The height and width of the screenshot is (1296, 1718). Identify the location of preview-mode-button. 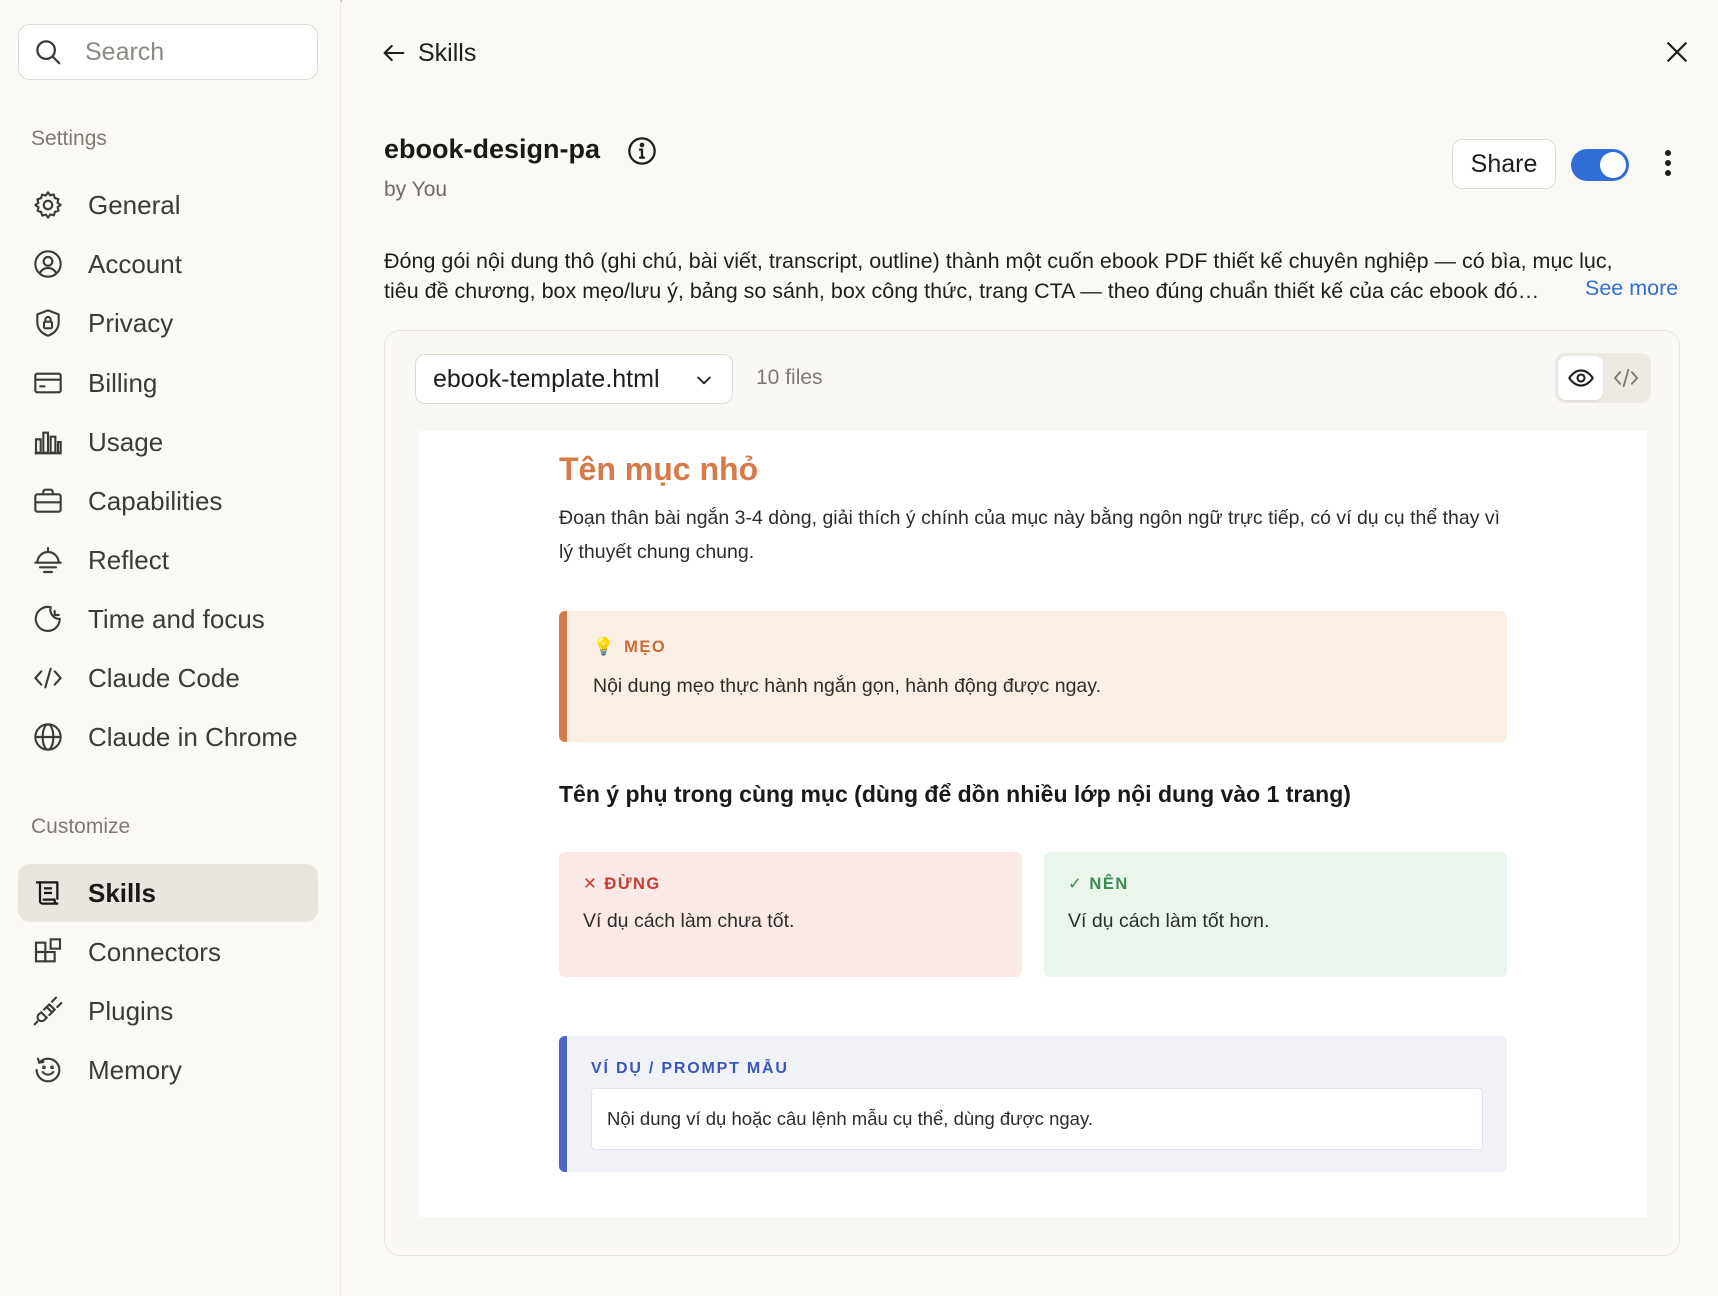
(1580, 378).